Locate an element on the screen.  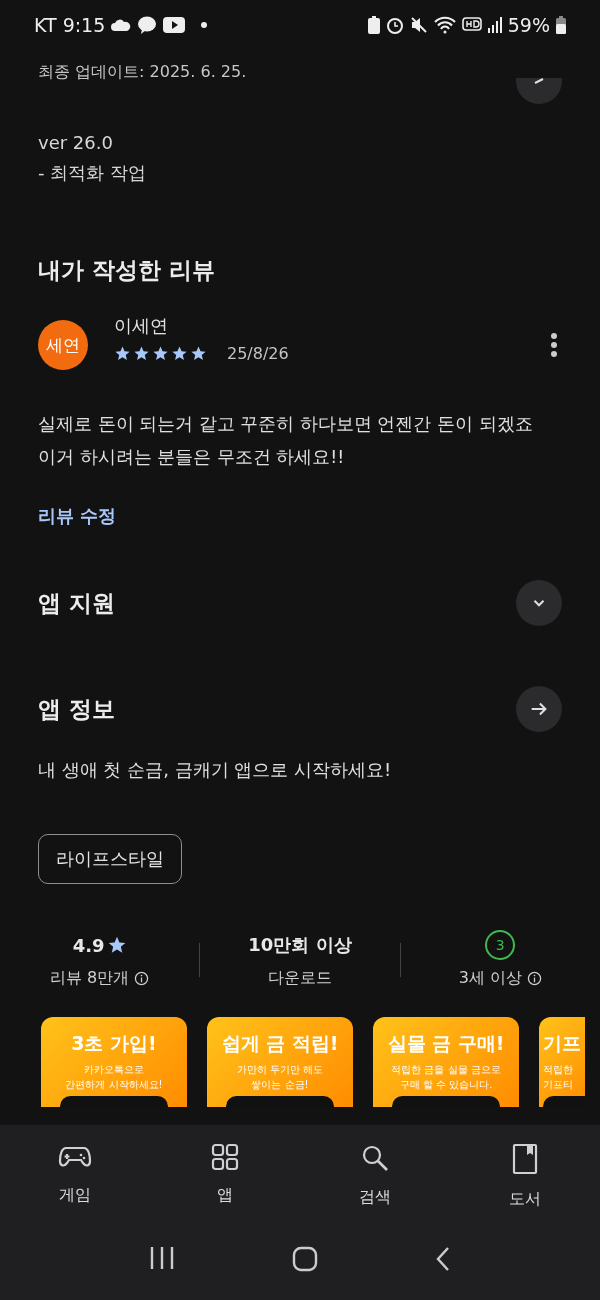
section-title: 내가 작성한 리뷰 is located at coordinates (127, 270).